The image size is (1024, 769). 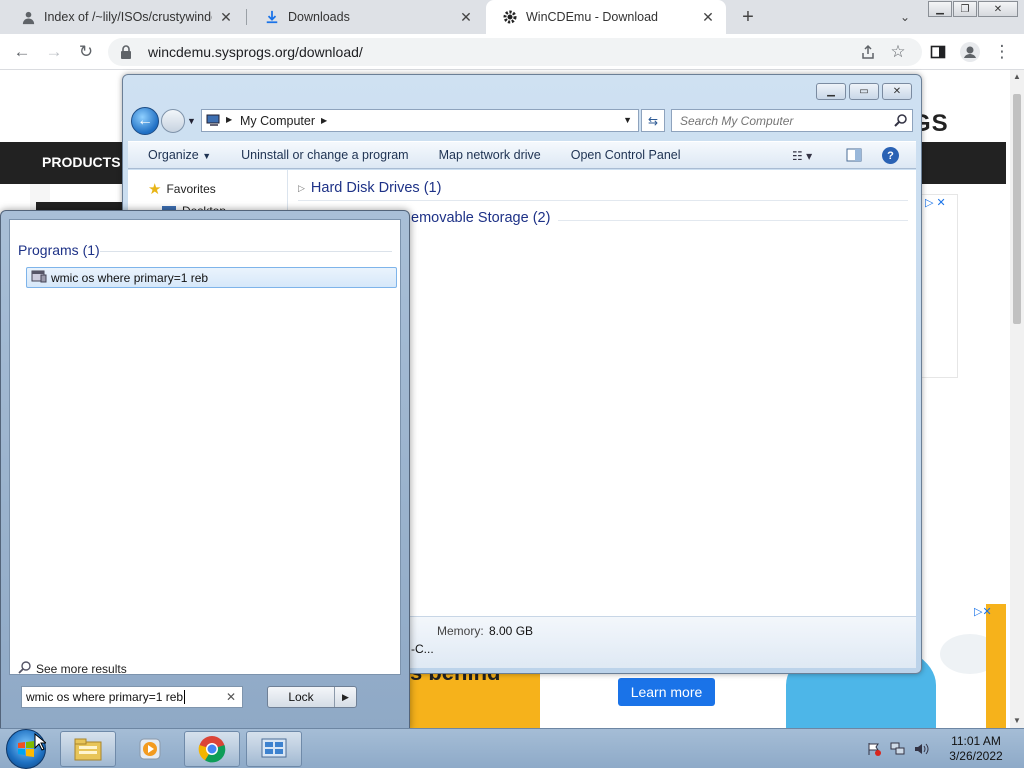 What do you see at coordinates (460, 631) in the screenshot?
I see `memory-label: Memory:` at bounding box center [460, 631].